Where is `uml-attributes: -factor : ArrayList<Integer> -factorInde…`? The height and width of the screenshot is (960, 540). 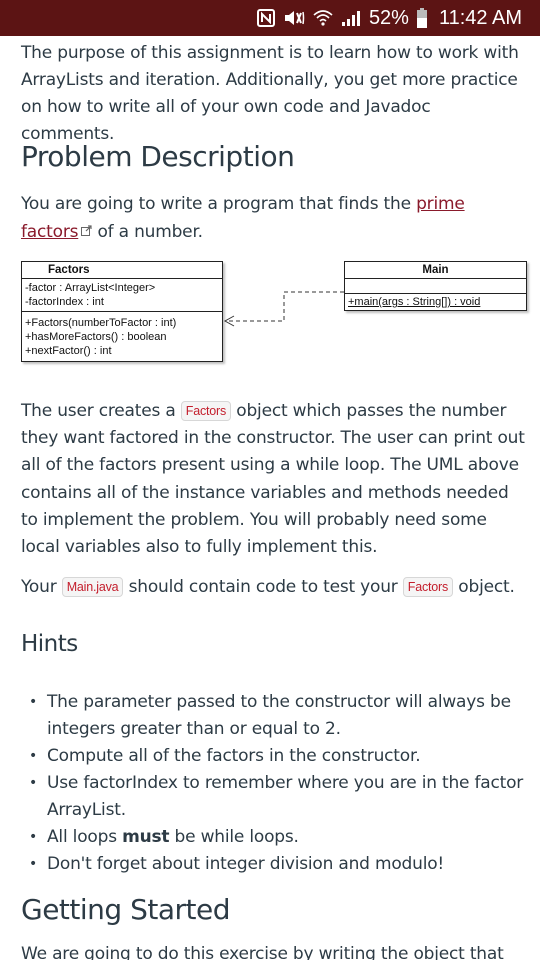
uml-attributes: -factor : ArrayList<Integer> -factorInde… is located at coordinates (122, 295).